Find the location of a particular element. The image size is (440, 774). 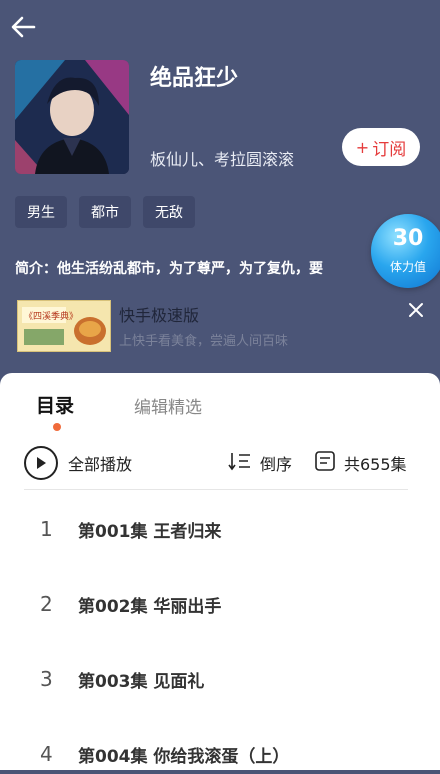

tag-list: 男生 都市 无敌 is located at coordinates (105, 212).